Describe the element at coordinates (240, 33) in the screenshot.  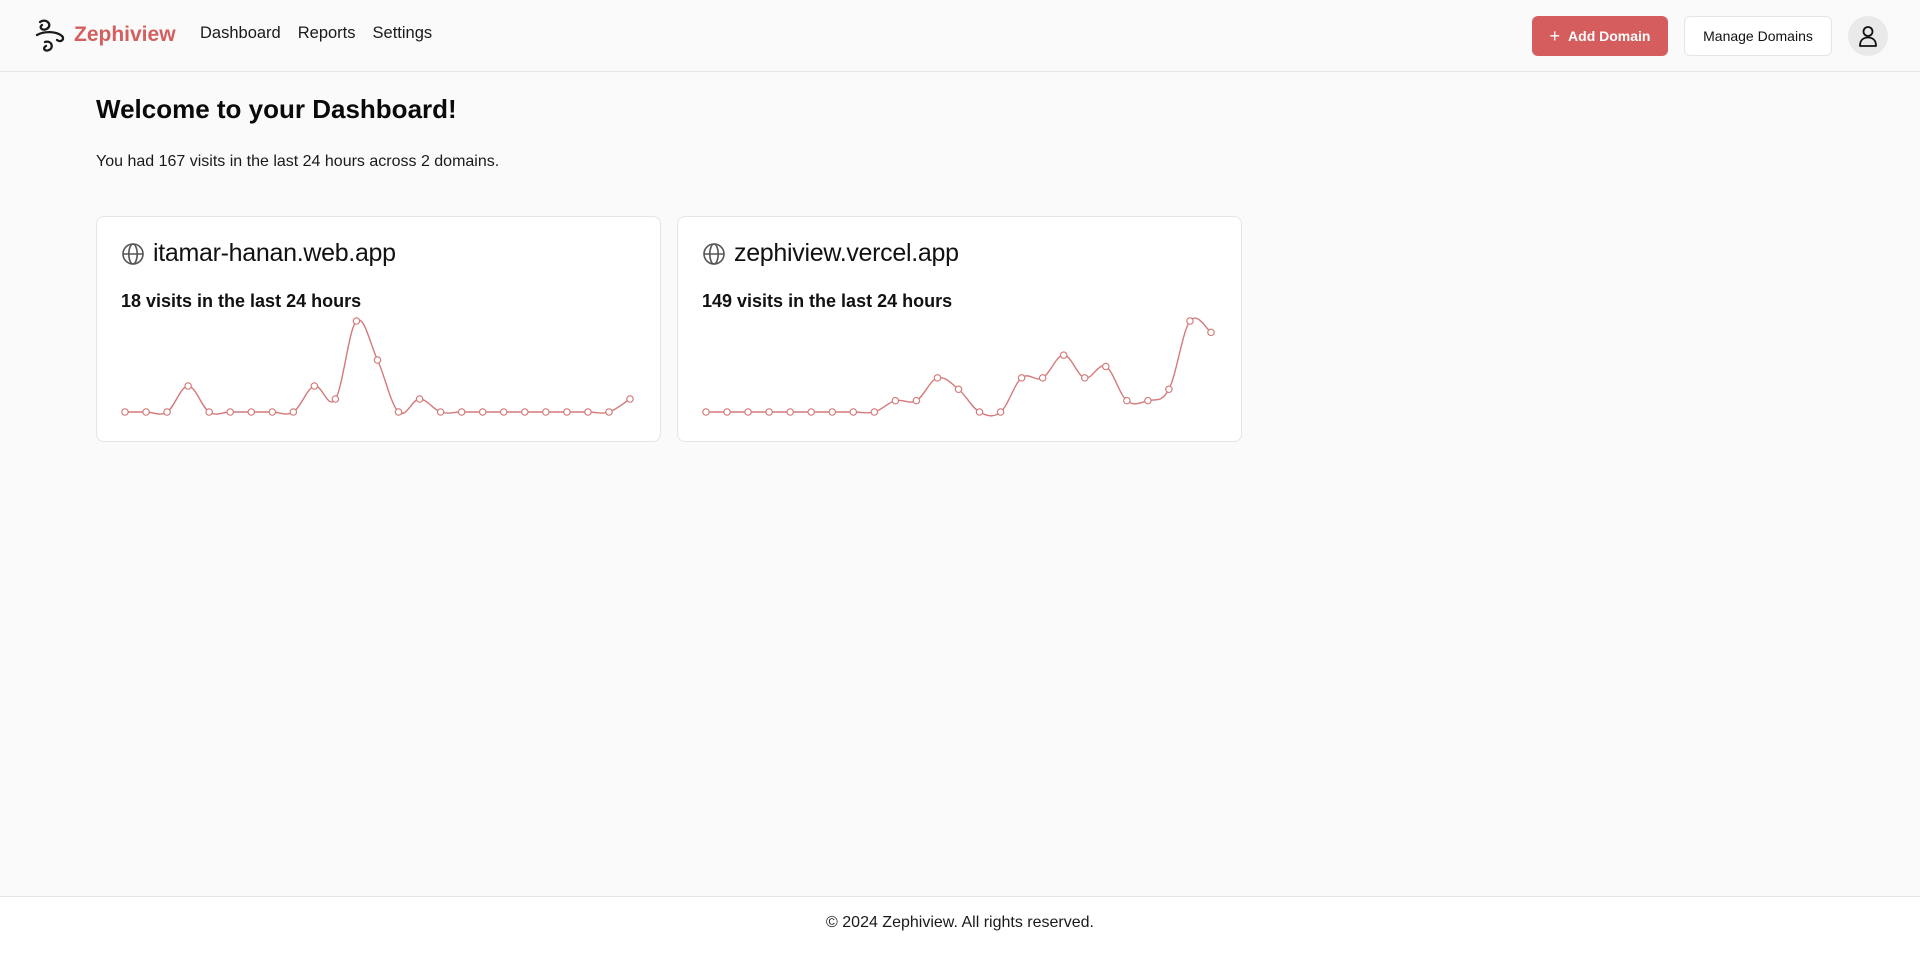
I see `nav-dashboard: Dashboard` at that location.